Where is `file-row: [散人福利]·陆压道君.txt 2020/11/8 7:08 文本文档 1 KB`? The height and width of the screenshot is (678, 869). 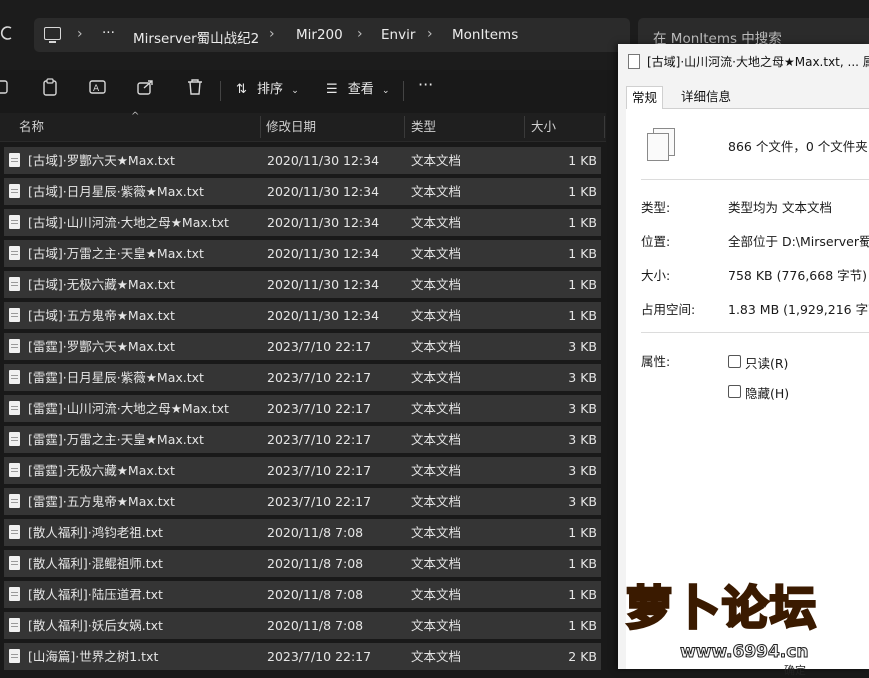 file-row: [散人福利]·陆压道君.txt 2020/11/8 7:08 文本文档 1 KB is located at coordinates (302, 594).